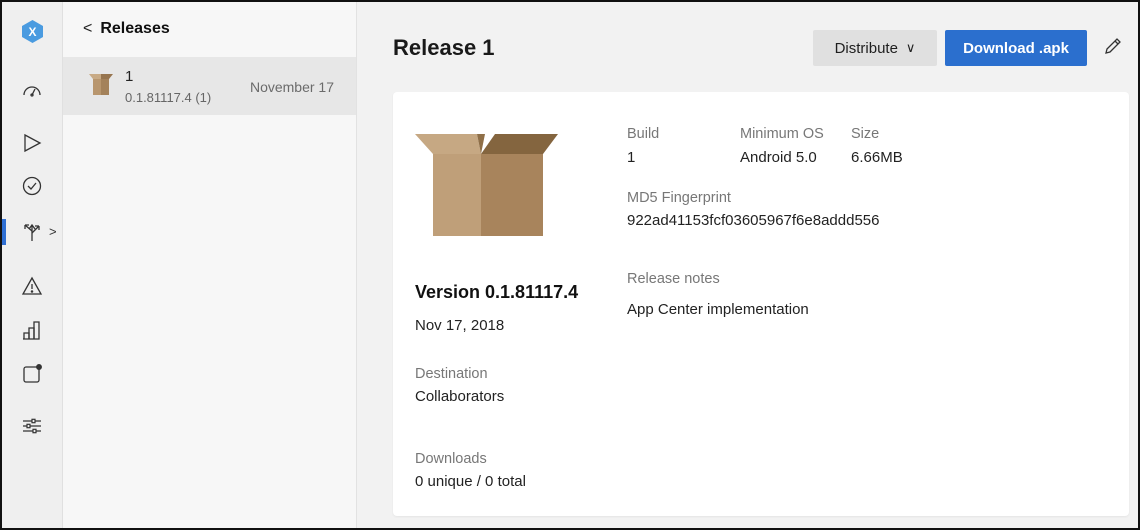 This screenshot has height=530, width=1140. Describe the element at coordinates (32, 265) in the screenshot. I see `nav-rail: X >` at that location.